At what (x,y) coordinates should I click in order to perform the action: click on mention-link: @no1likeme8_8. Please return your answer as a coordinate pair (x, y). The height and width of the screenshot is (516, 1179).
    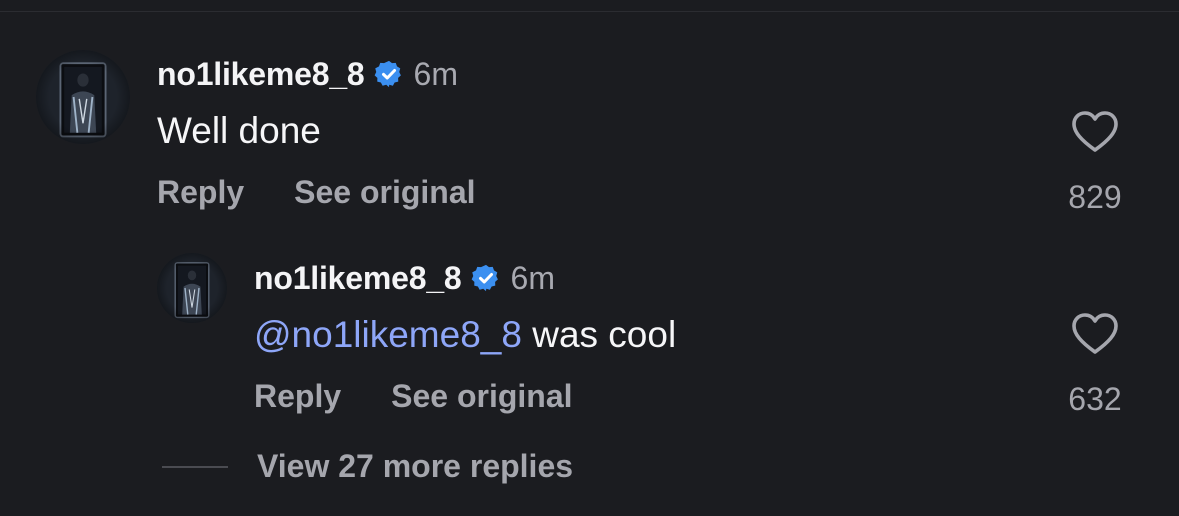
    Looking at the image, I should click on (388, 334).